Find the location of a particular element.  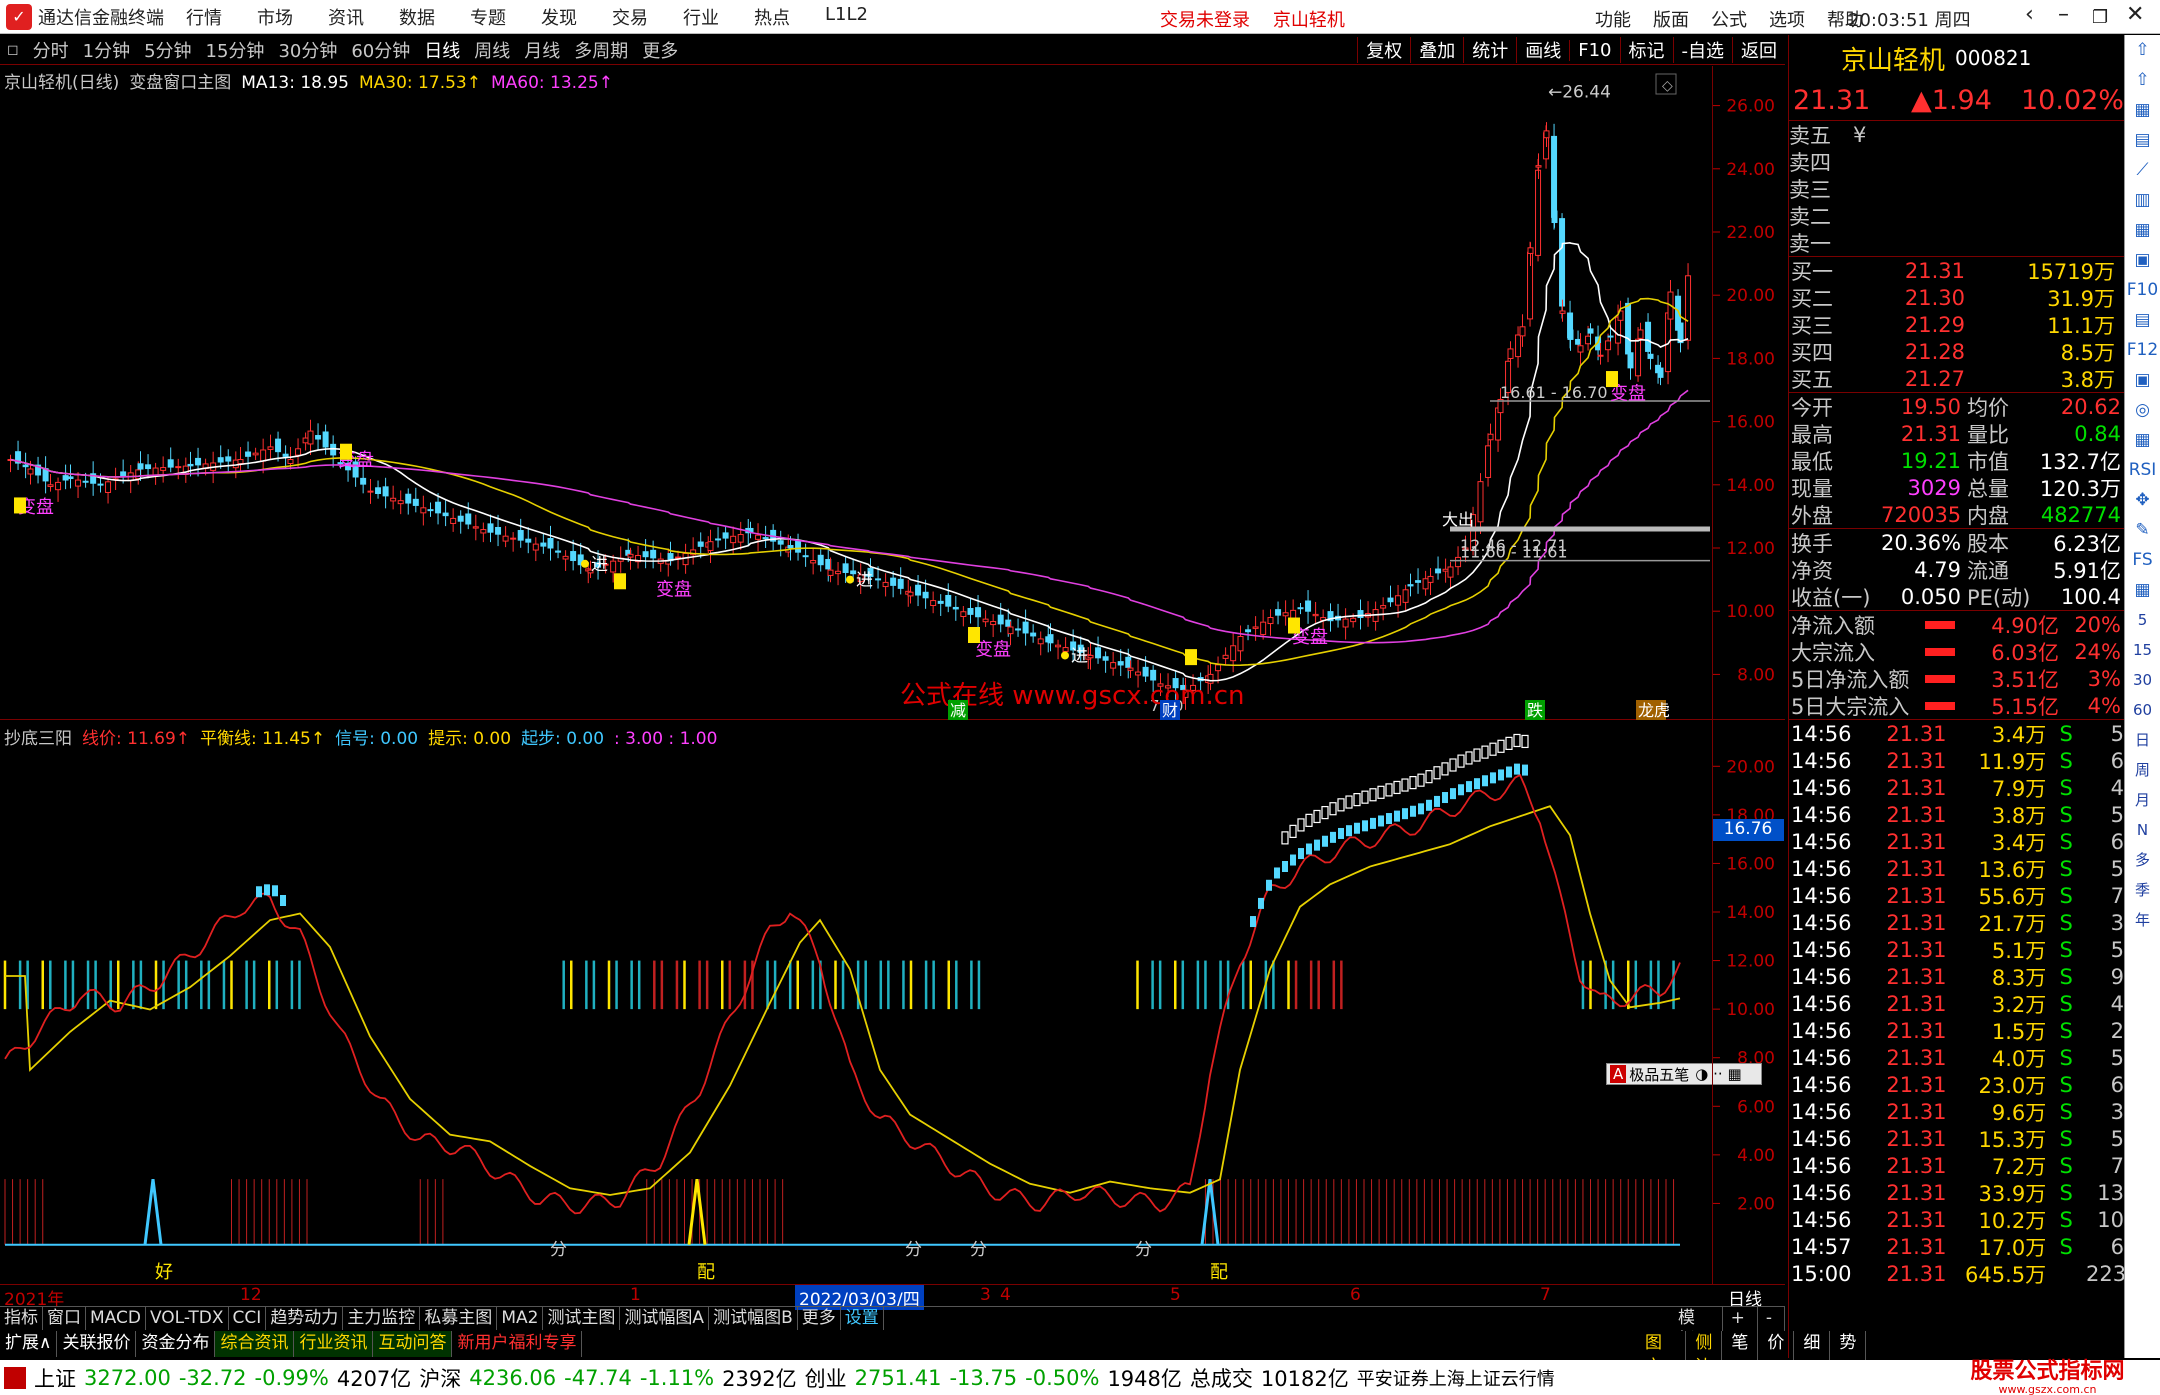

period-tab-5: 60分钟 is located at coordinates (380, 50).